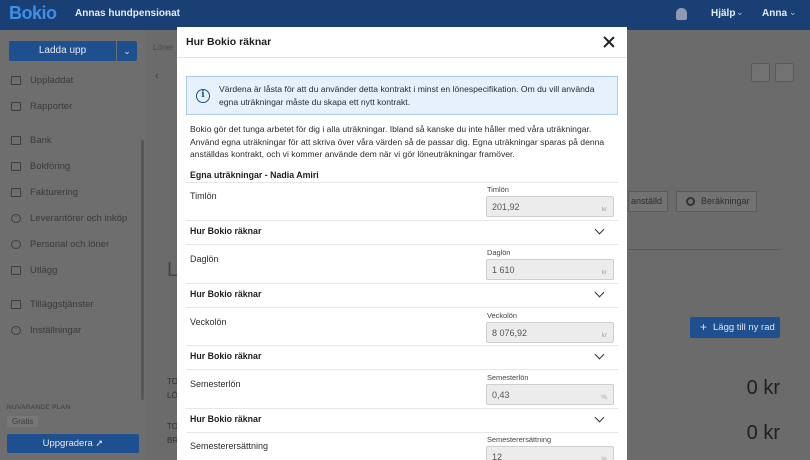 The width and height of the screenshot is (810, 460). I want to click on sidebar-item-installningar: Inställningar, so click(46, 330).